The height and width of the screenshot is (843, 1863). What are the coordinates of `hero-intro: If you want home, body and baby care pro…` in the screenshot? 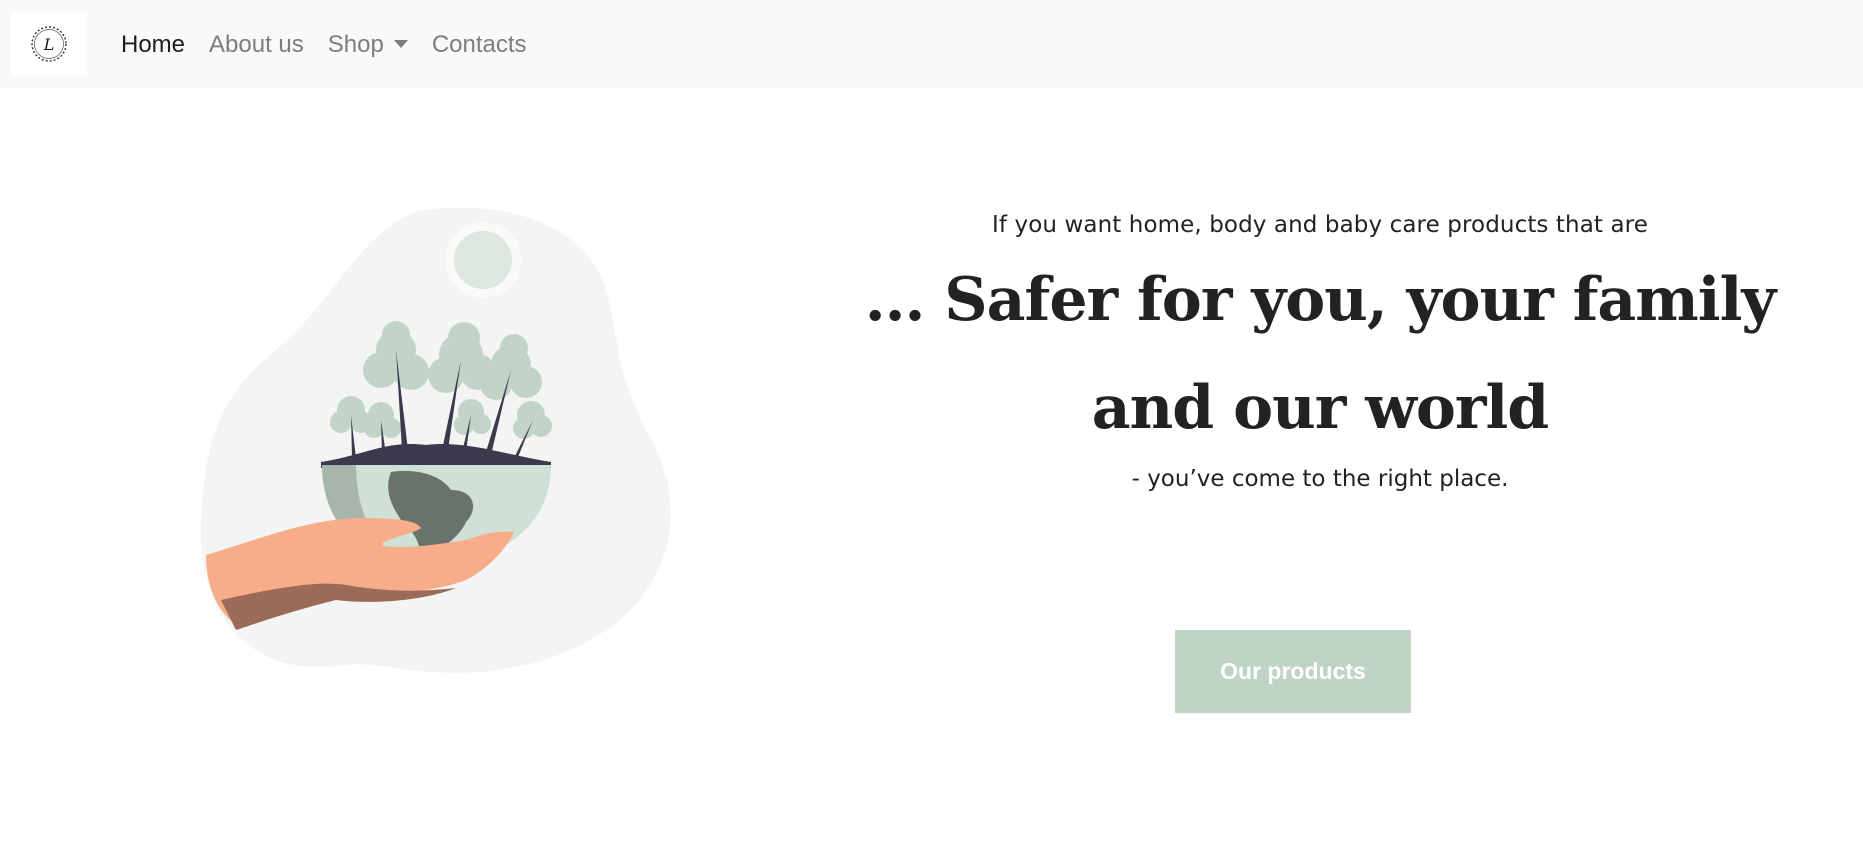 It's located at (1320, 225).